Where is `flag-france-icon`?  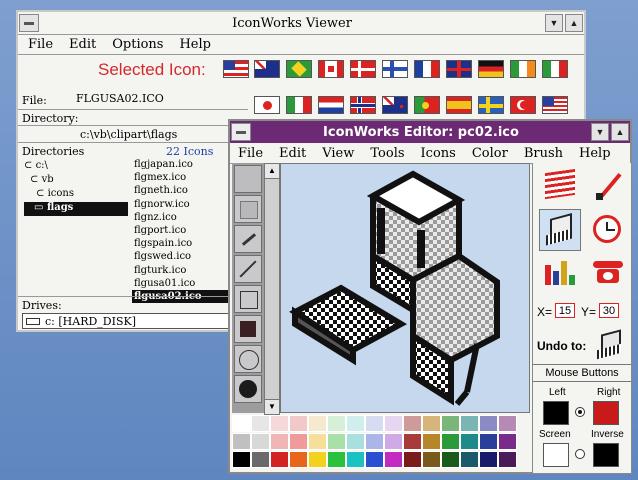
flag-france-icon is located at coordinates (427, 69).